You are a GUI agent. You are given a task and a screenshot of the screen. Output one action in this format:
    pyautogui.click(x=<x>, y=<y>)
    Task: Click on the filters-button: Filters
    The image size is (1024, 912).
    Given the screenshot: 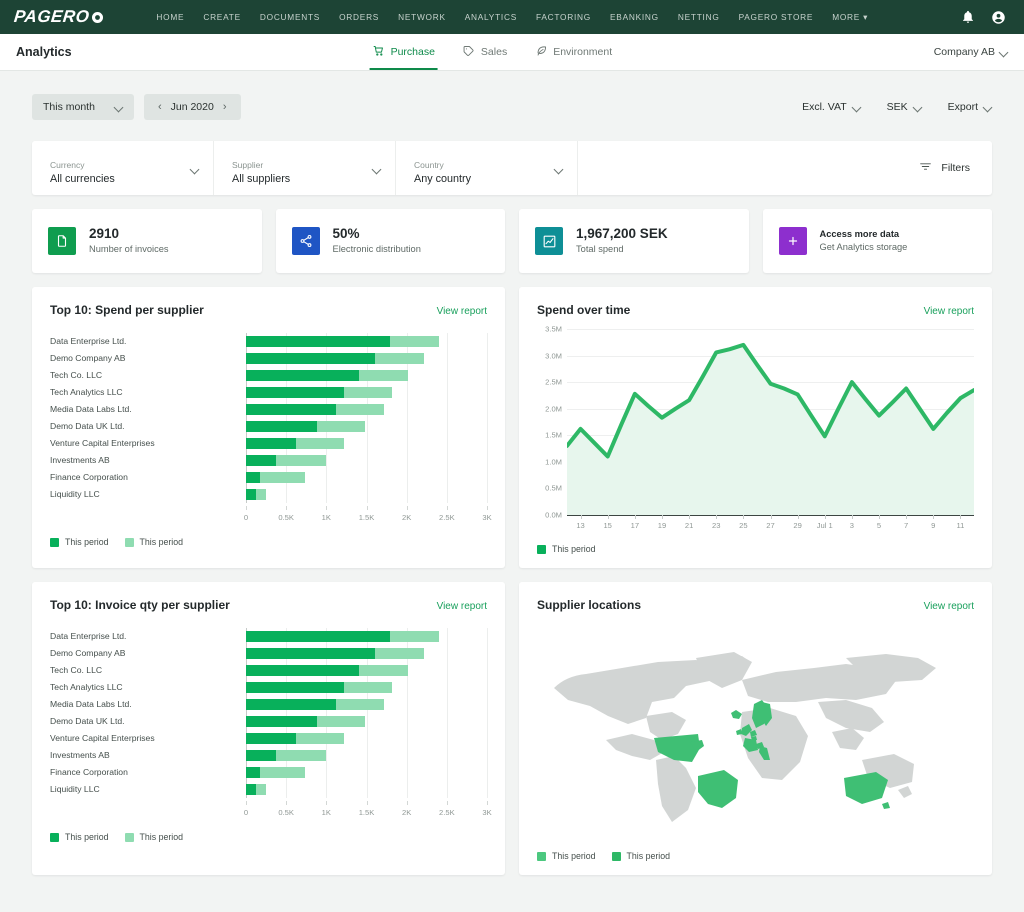 What is the action you would take?
    pyautogui.click(x=944, y=168)
    